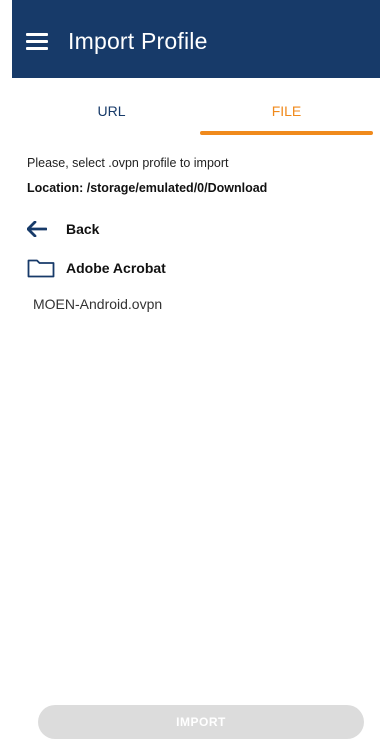 The image size is (380, 749). I want to click on tab-bar: URL FILE, so click(196, 108).